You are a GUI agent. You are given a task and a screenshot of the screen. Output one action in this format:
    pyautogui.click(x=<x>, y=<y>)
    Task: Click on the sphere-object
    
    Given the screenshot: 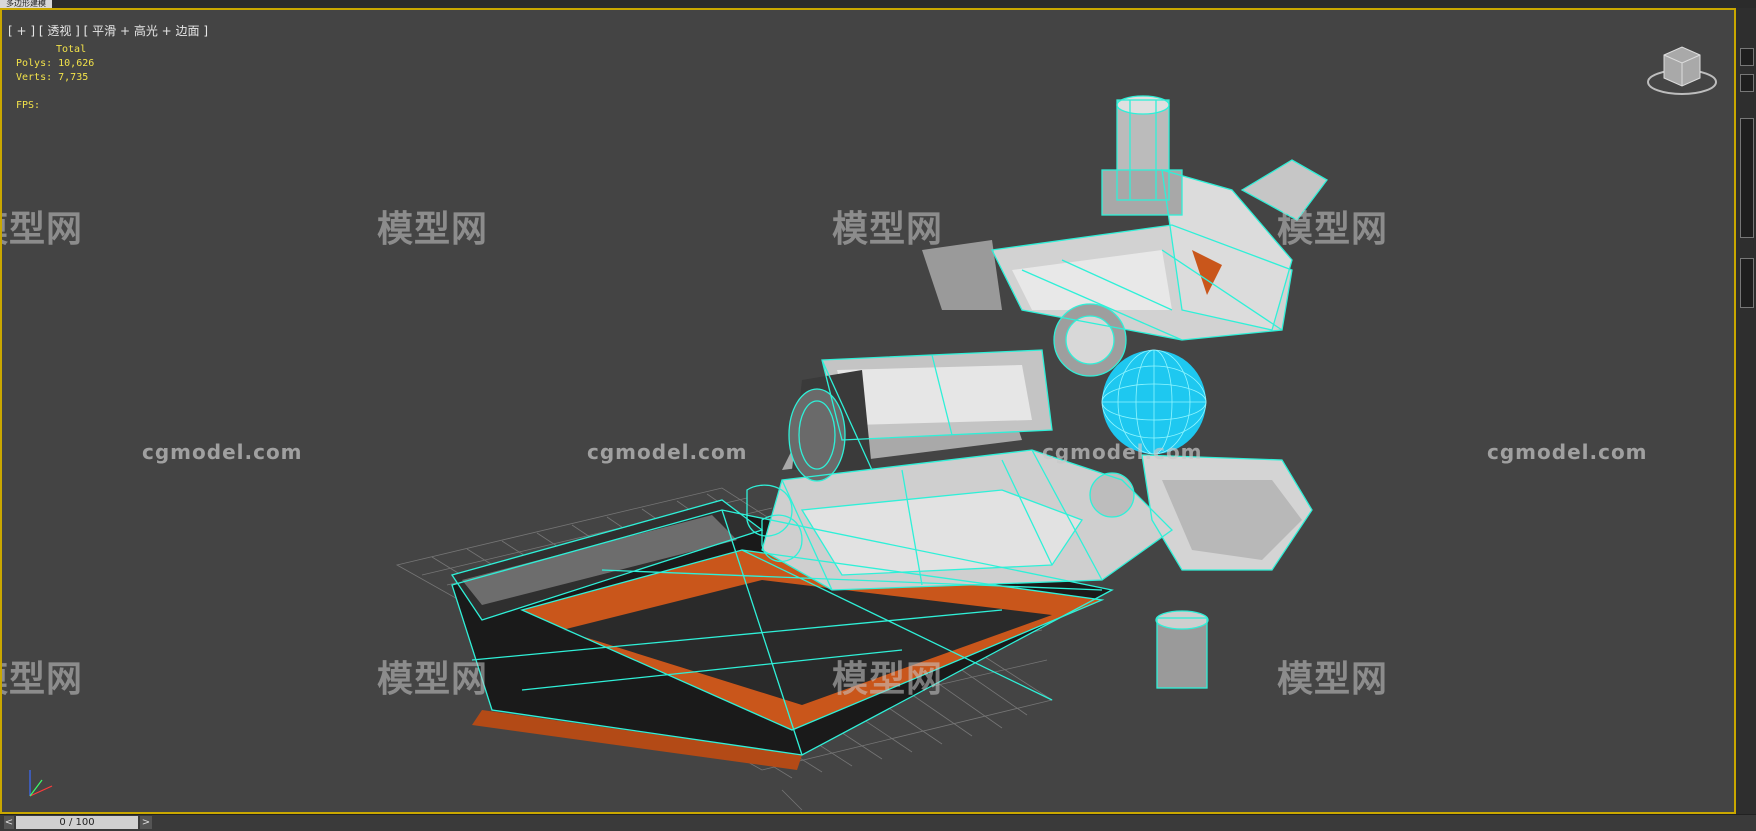 What is the action you would take?
    pyautogui.click(x=1154, y=402)
    